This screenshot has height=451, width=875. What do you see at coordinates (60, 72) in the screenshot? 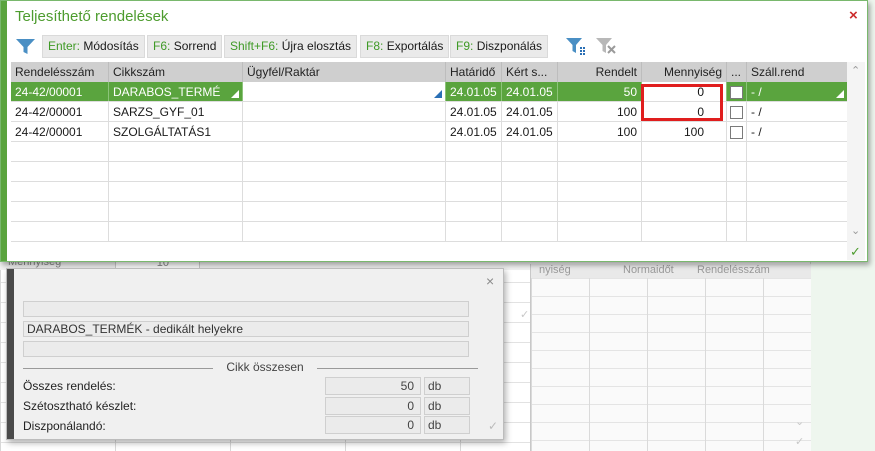
I see `col-rendelesszam: Rendelésszám` at bounding box center [60, 72].